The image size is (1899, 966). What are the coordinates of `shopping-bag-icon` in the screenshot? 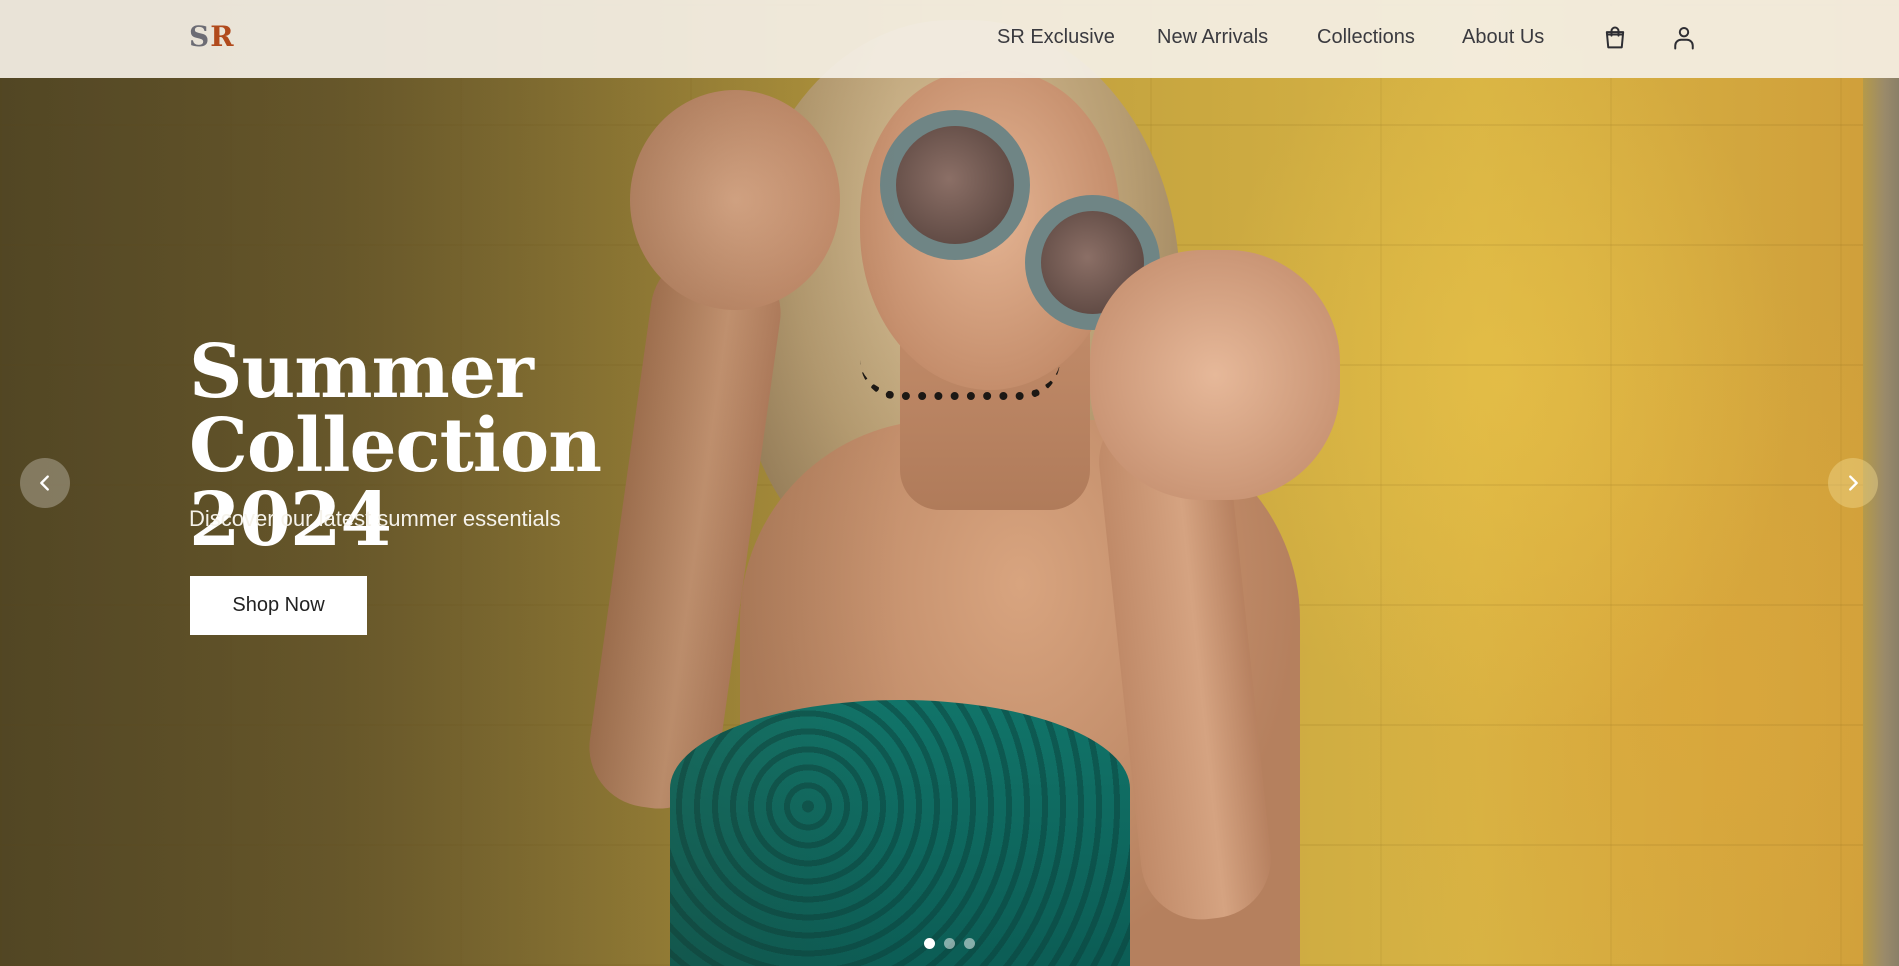 It's located at (1615, 37).